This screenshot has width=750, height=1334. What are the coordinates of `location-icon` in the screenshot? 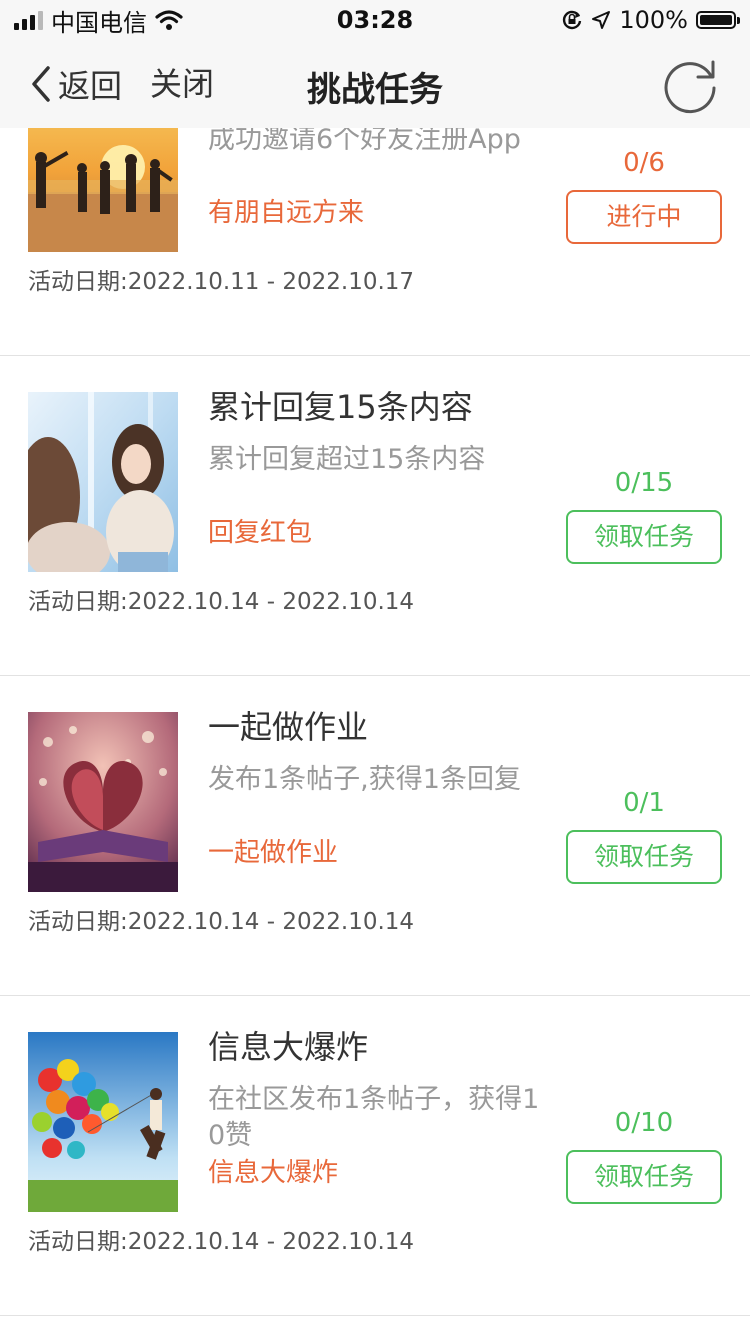 It's located at (601, 20).